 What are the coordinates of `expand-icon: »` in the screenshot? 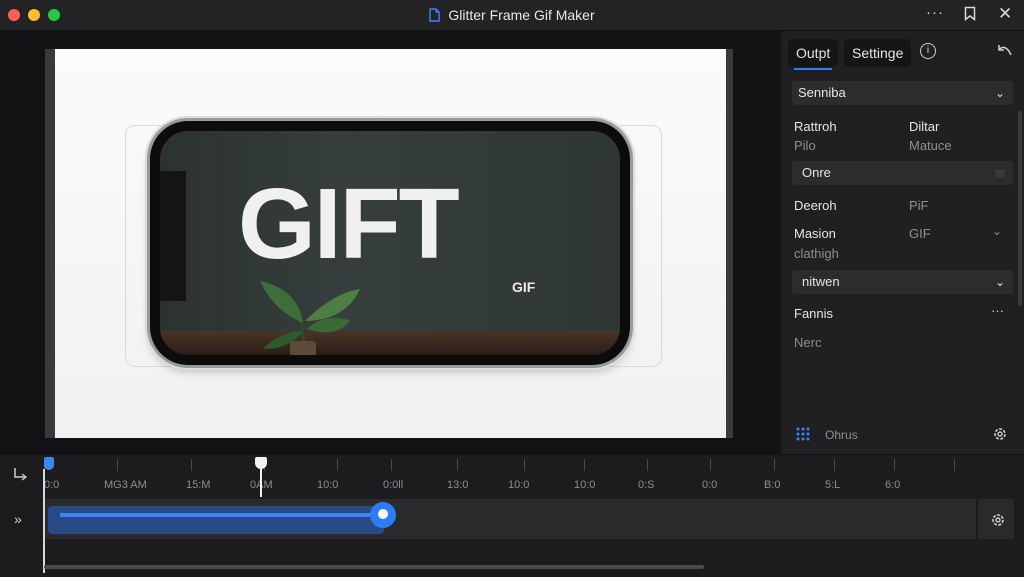 It's located at (18, 519).